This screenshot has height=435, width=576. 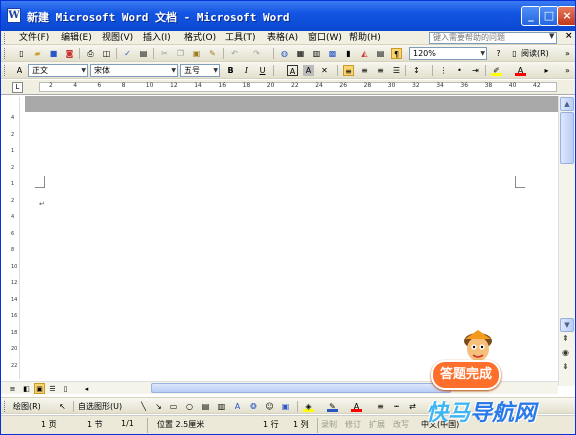 What do you see at coordinates (173, 406) in the screenshot?
I see `rectangle-icon: ▭` at bounding box center [173, 406].